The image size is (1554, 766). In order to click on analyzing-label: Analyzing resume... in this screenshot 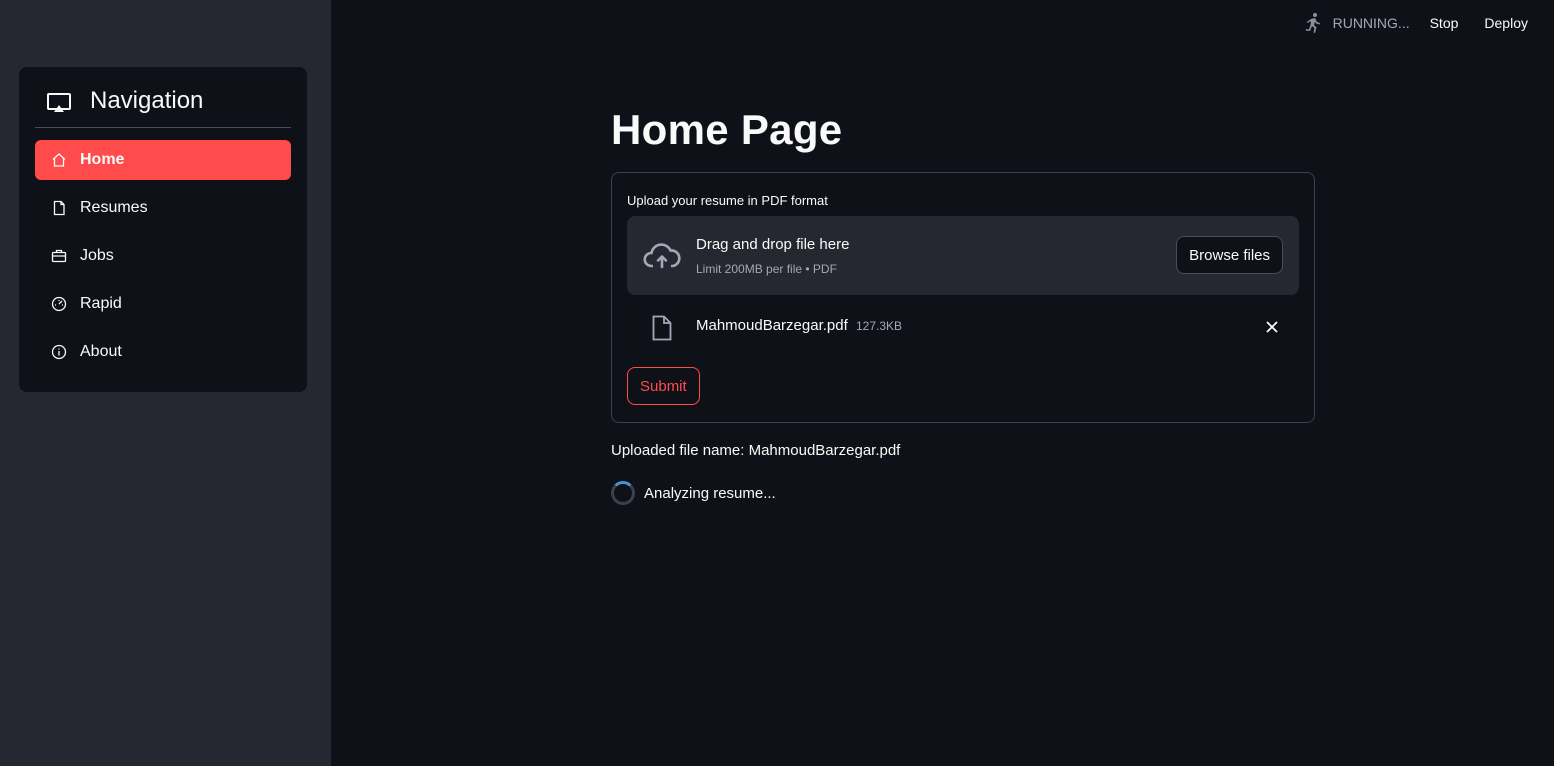, I will do `click(710, 493)`.